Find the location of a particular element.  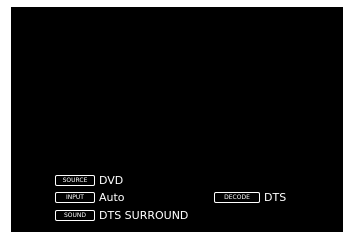

source-row: SOURCE DVD is located at coordinates (89, 180).